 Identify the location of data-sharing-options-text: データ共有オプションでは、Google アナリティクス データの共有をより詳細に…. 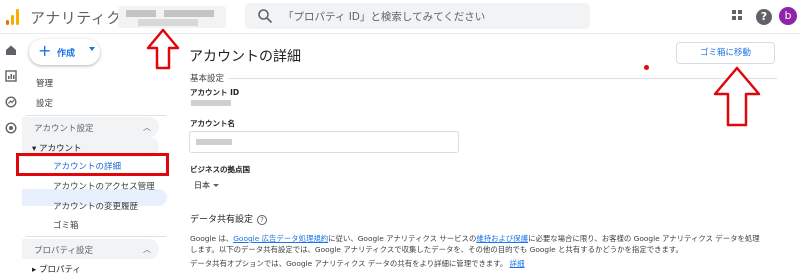
(357, 263).